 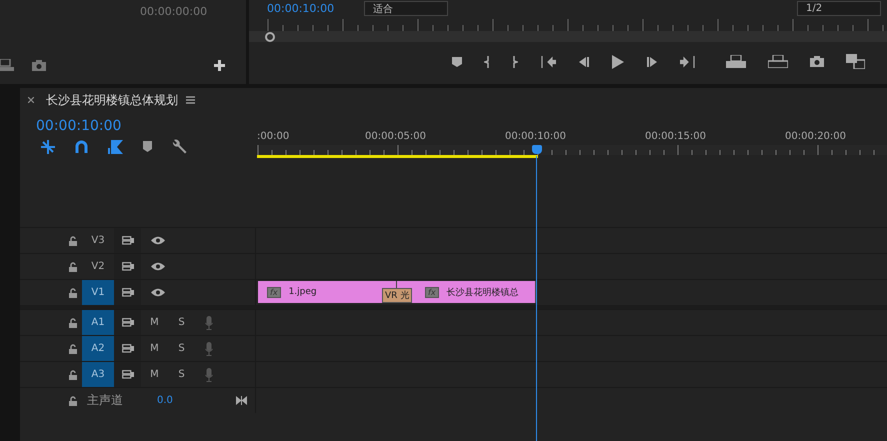 What do you see at coordinates (584, 62) in the screenshot?
I see `step-back-icon` at bounding box center [584, 62].